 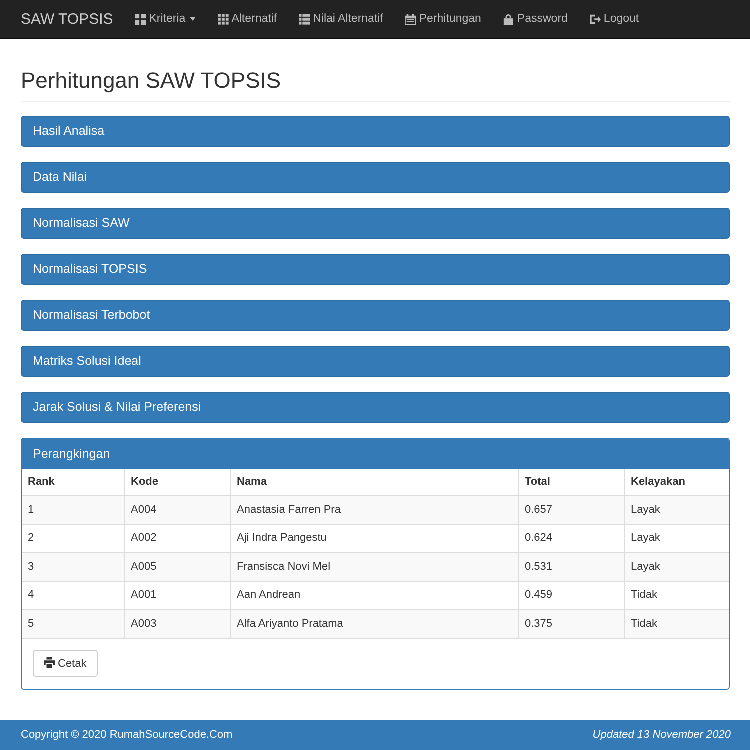 I want to click on panel-heading: Jarak Solusi & Nilai Preferensi, so click(x=375, y=407).